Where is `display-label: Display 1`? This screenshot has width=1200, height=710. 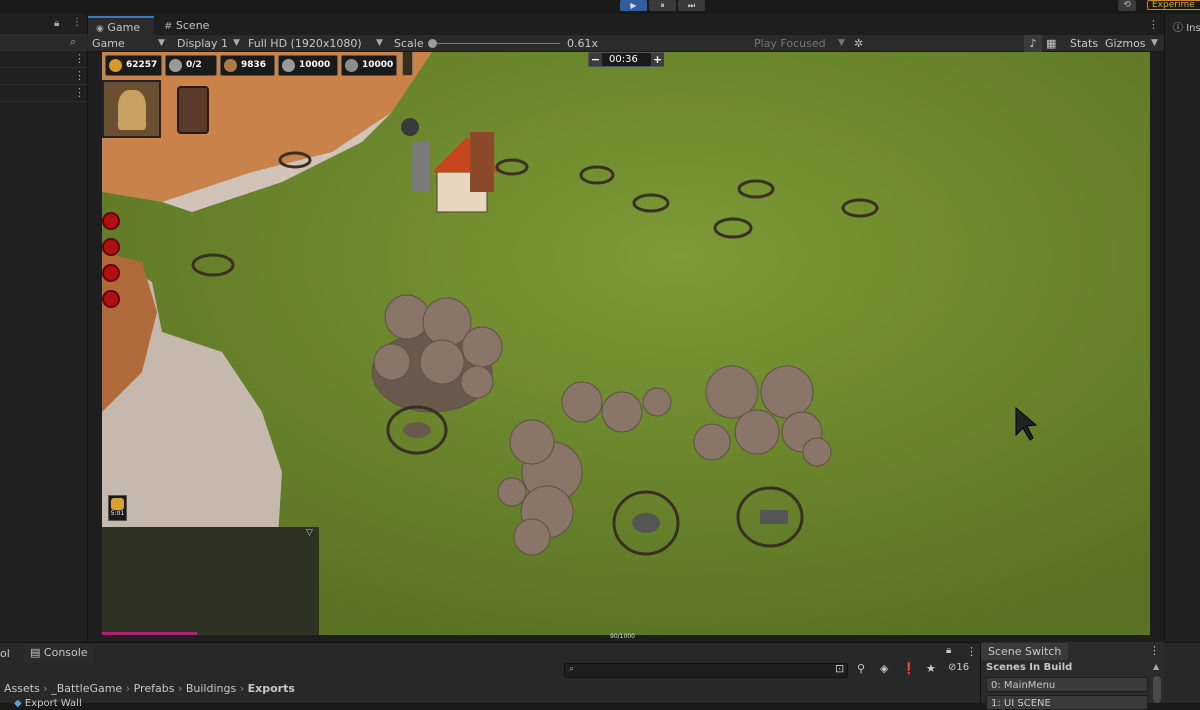 display-label: Display 1 is located at coordinates (203, 43).